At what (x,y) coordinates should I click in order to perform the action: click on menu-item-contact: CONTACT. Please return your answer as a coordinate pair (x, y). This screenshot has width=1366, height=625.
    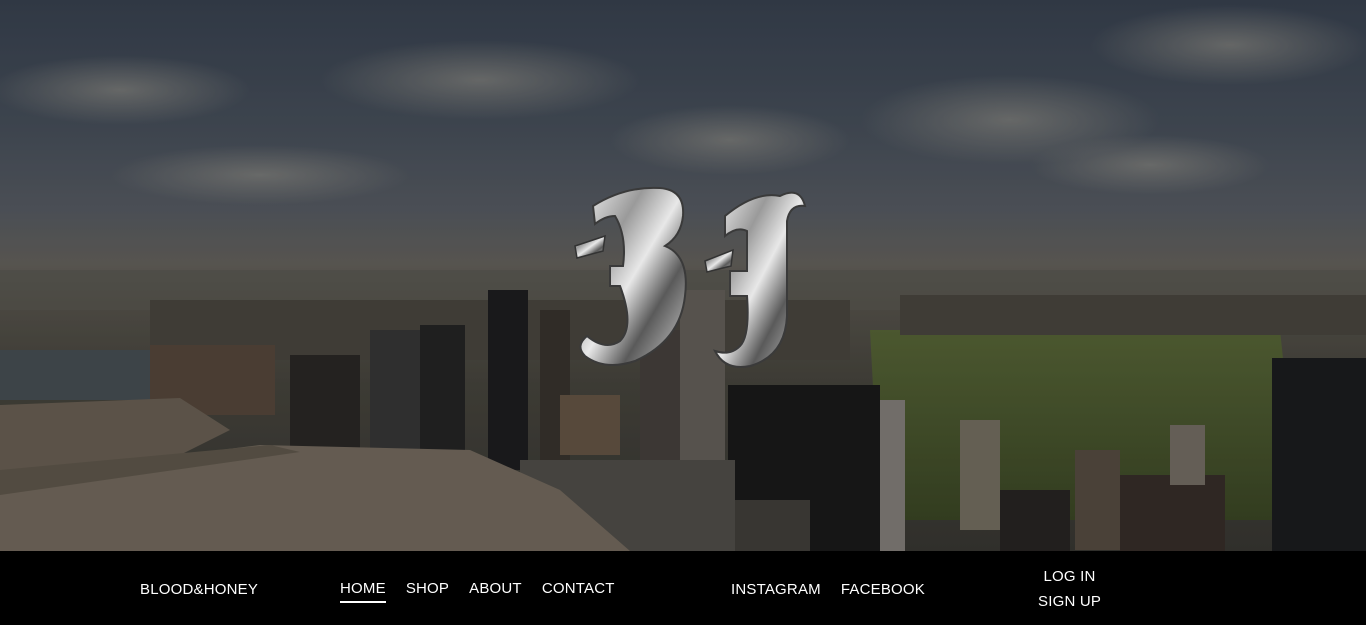
    Looking at the image, I should click on (578, 591).